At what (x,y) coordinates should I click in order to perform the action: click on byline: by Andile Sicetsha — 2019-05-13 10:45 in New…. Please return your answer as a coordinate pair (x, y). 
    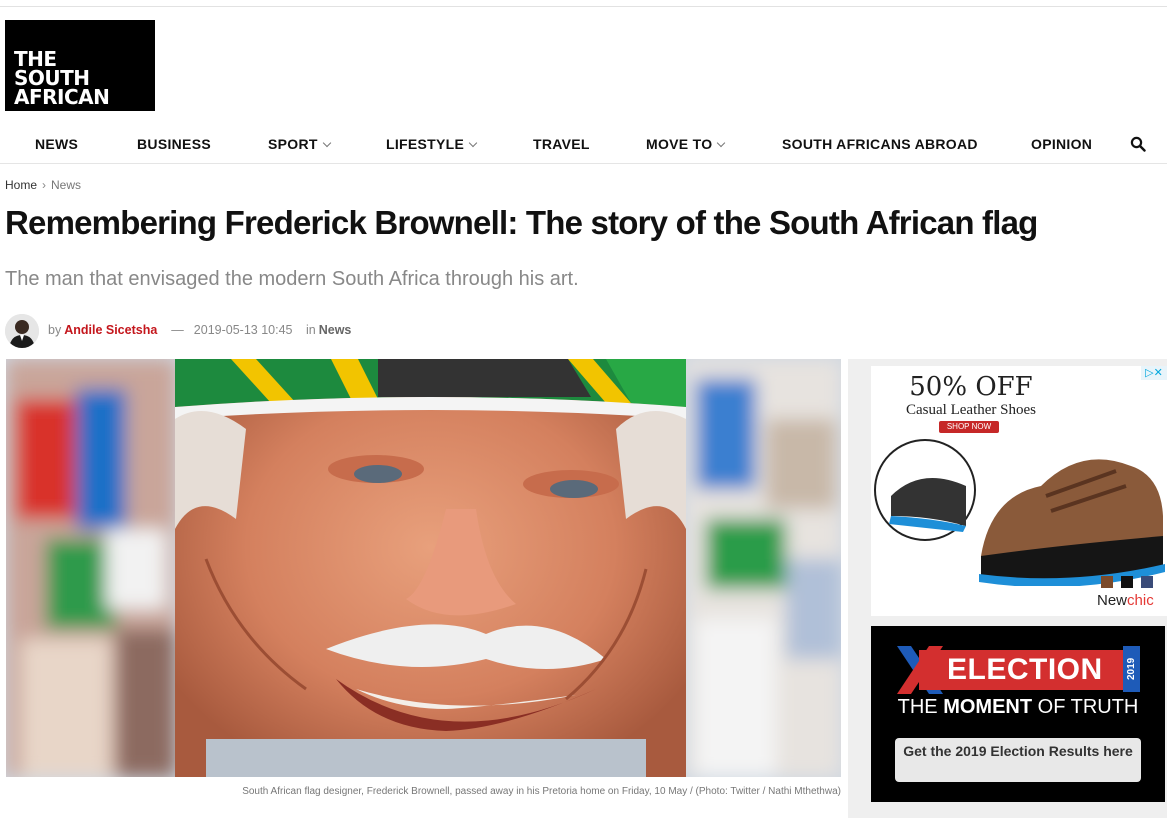
    Looking at the image, I should click on (199, 330).